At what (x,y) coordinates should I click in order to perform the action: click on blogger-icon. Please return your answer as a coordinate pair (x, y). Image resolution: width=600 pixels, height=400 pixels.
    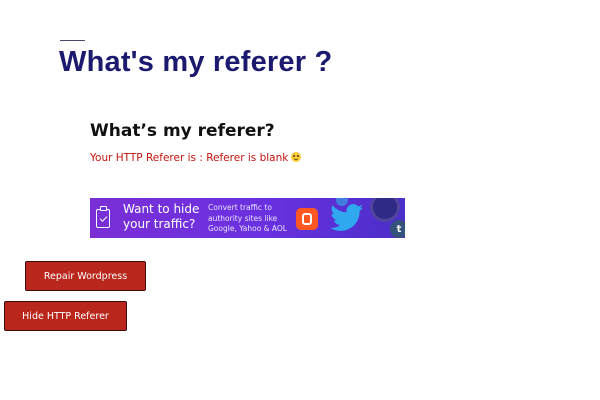
    Looking at the image, I should click on (307, 219).